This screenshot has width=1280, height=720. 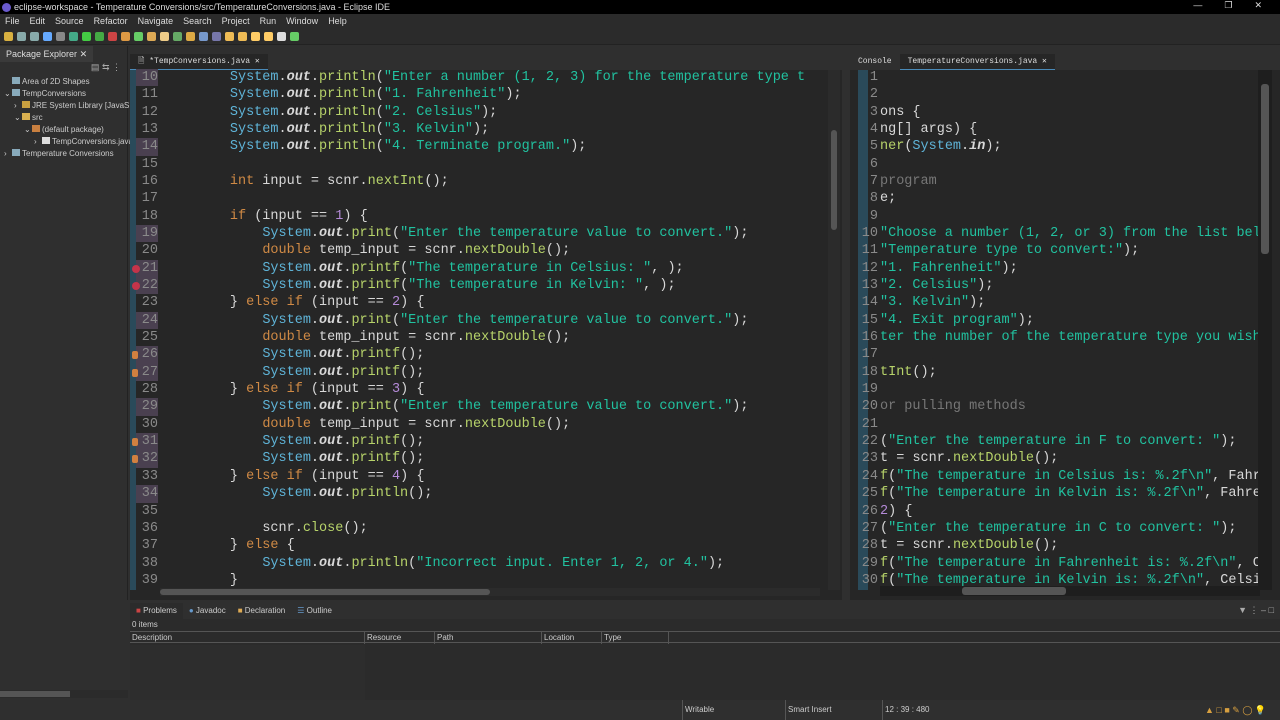 What do you see at coordinates (635, 638) in the screenshot?
I see `column-header-type: Type` at bounding box center [635, 638].